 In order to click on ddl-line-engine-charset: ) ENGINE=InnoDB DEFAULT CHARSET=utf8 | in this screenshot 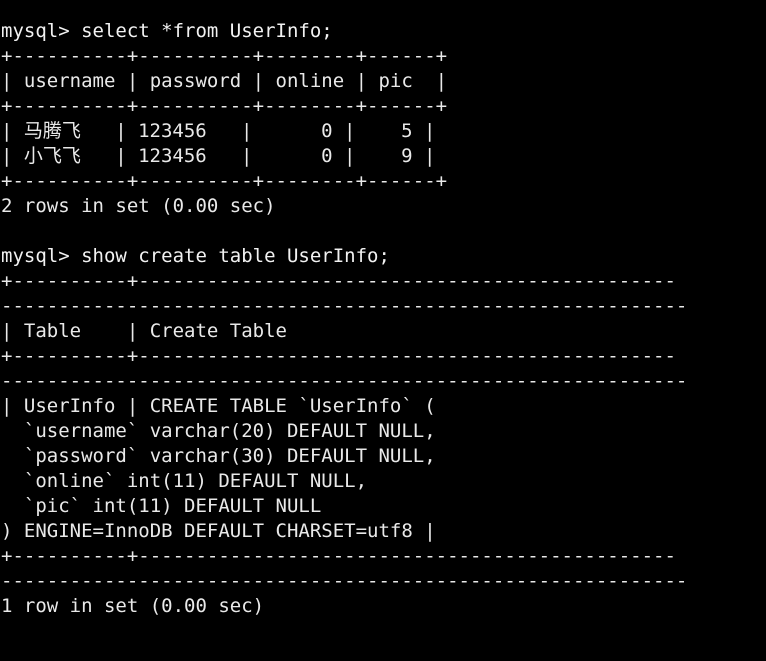, I will do `click(218, 531)`.